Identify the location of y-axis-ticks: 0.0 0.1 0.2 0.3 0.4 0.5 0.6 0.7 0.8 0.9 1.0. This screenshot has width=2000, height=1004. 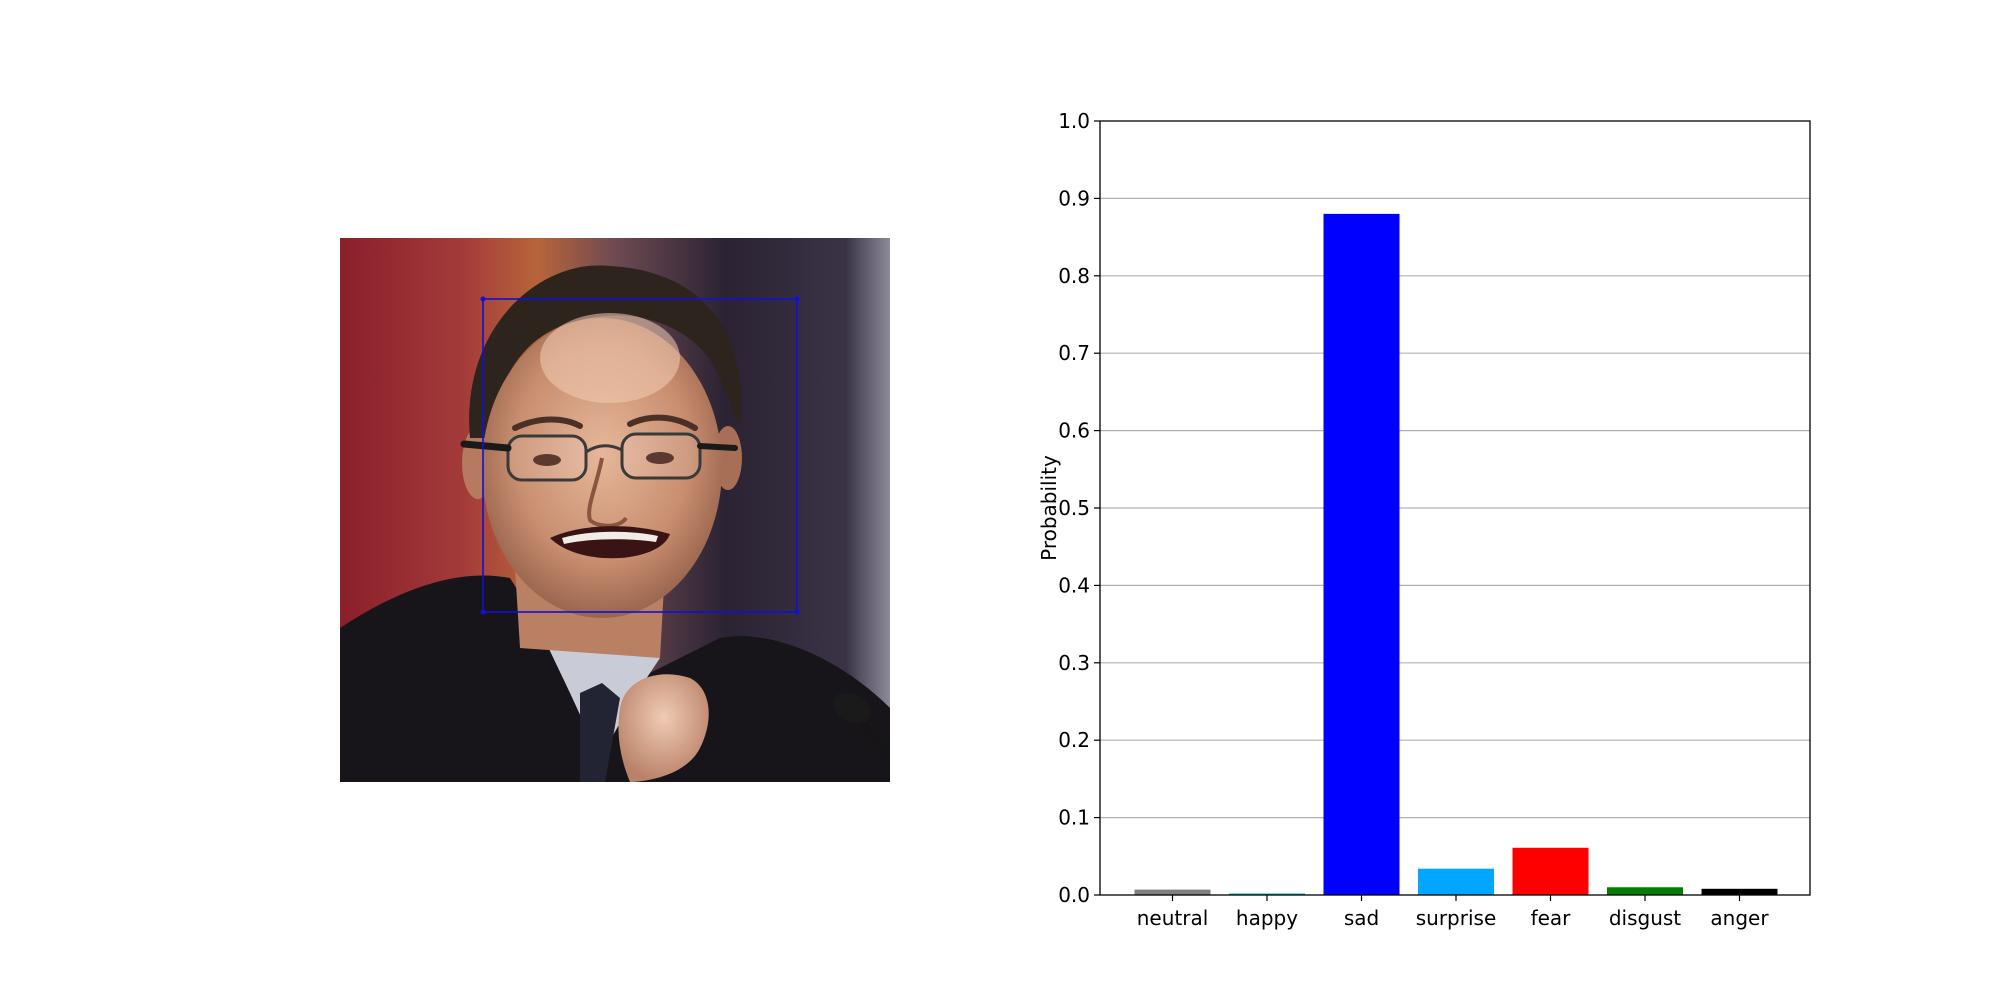
(1079, 508).